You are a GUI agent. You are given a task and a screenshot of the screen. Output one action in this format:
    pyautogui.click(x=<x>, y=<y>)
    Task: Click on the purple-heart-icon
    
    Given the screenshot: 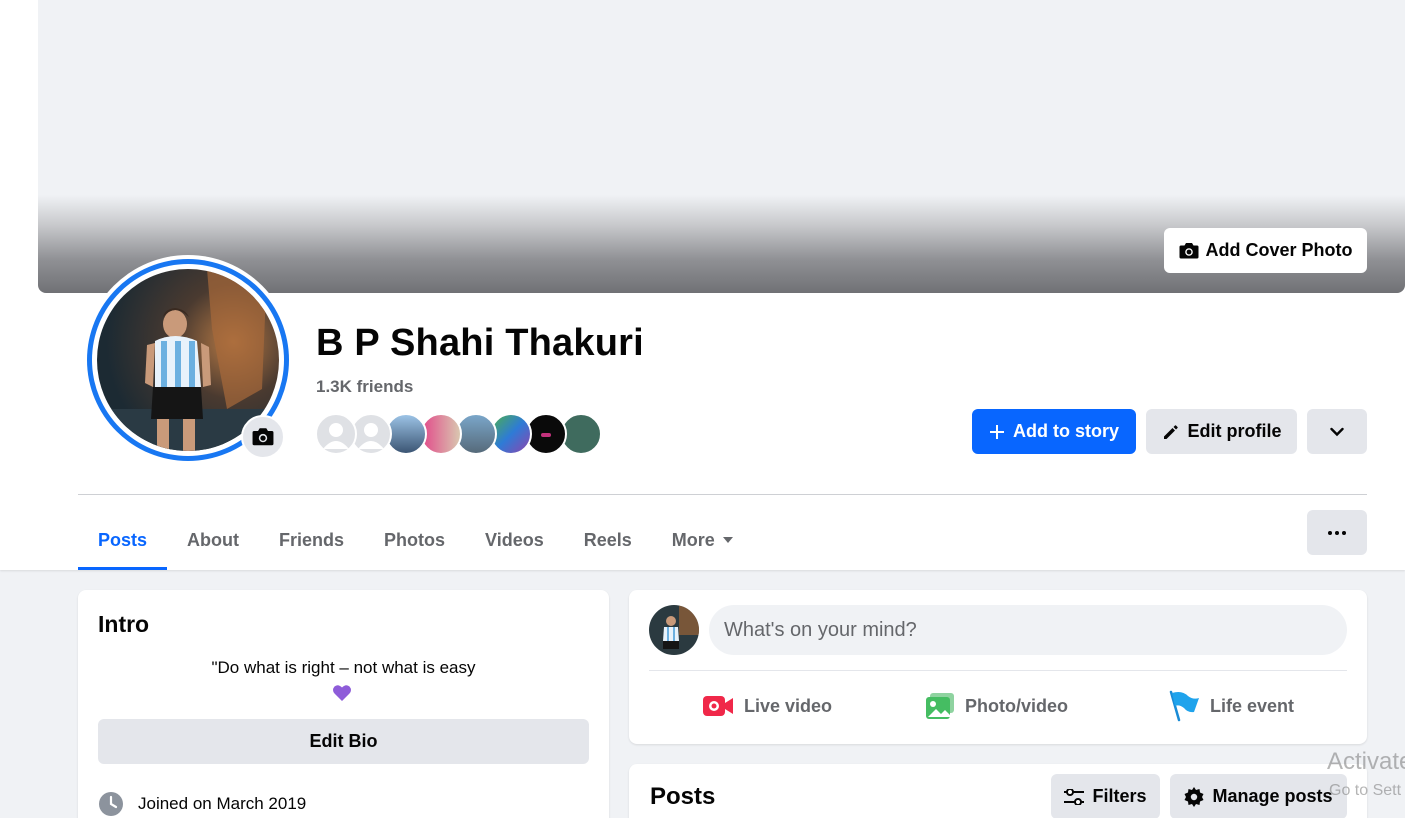 What is the action you would take?
    pyautogui.click(x=342, y=695)
    